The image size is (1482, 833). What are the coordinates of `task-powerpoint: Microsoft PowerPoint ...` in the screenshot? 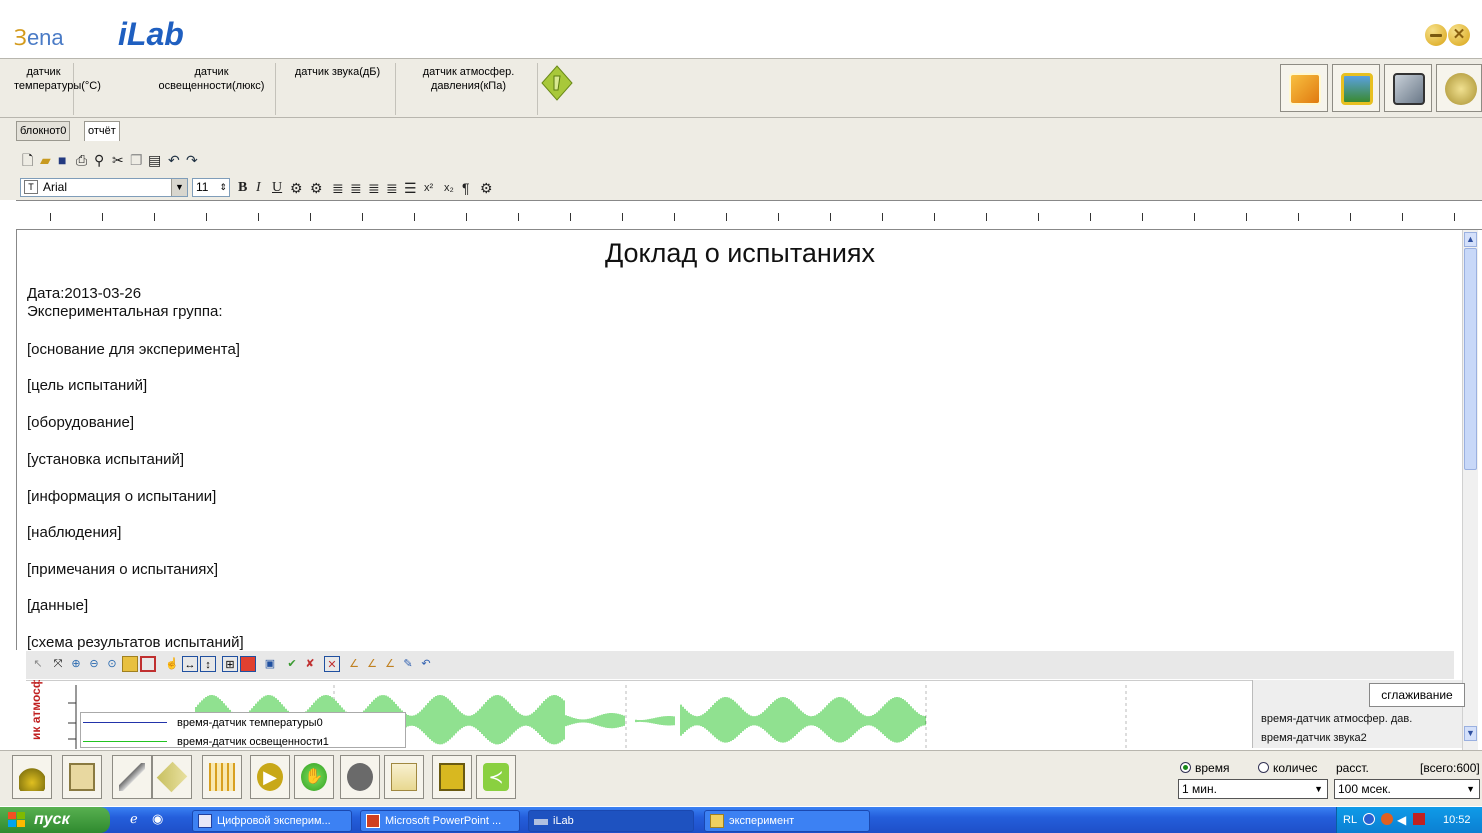 It's located at (440, 821).